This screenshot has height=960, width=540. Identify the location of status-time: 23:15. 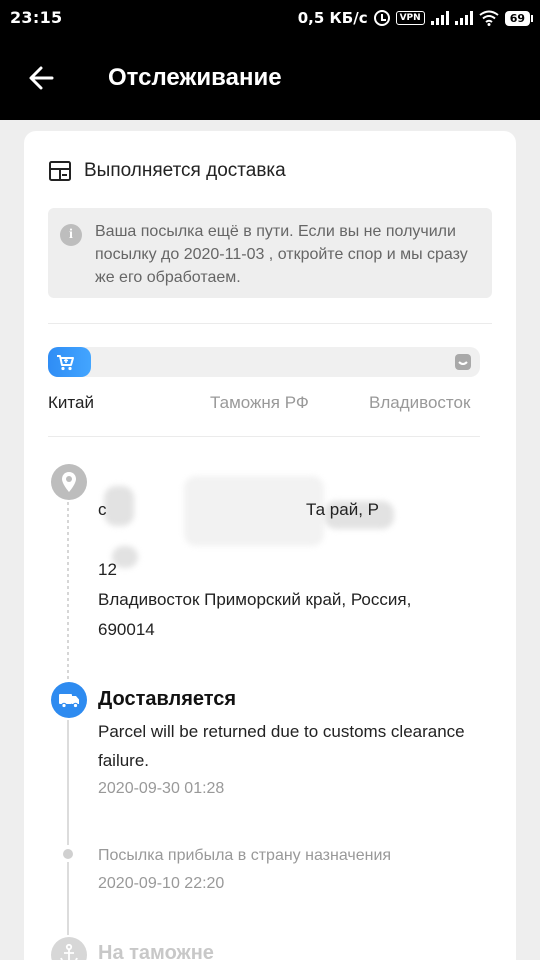
(36, 17).